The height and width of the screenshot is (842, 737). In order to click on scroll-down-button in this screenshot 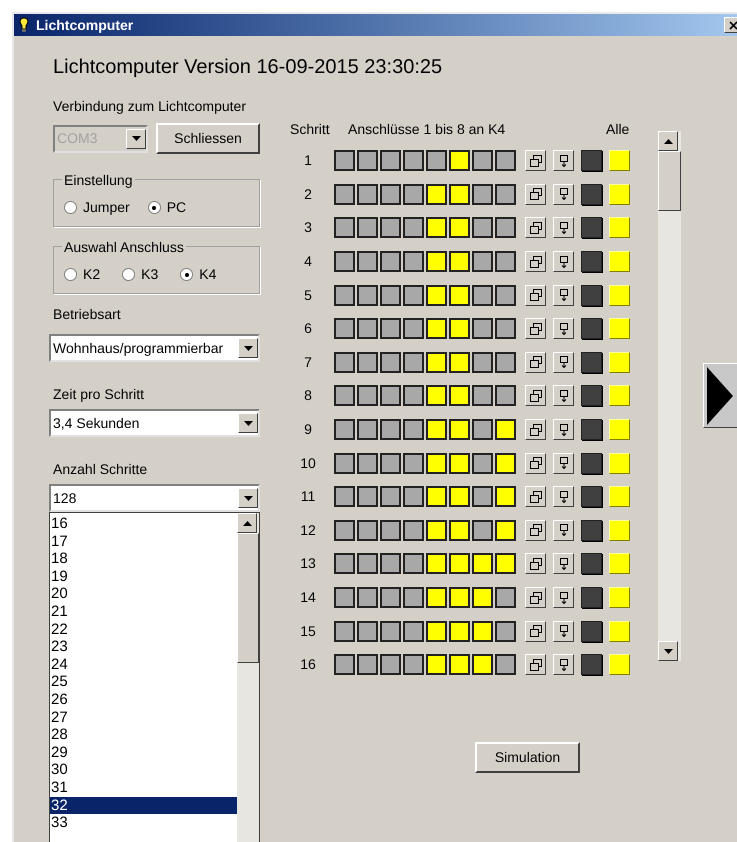, I will do `click(668, 651)`.